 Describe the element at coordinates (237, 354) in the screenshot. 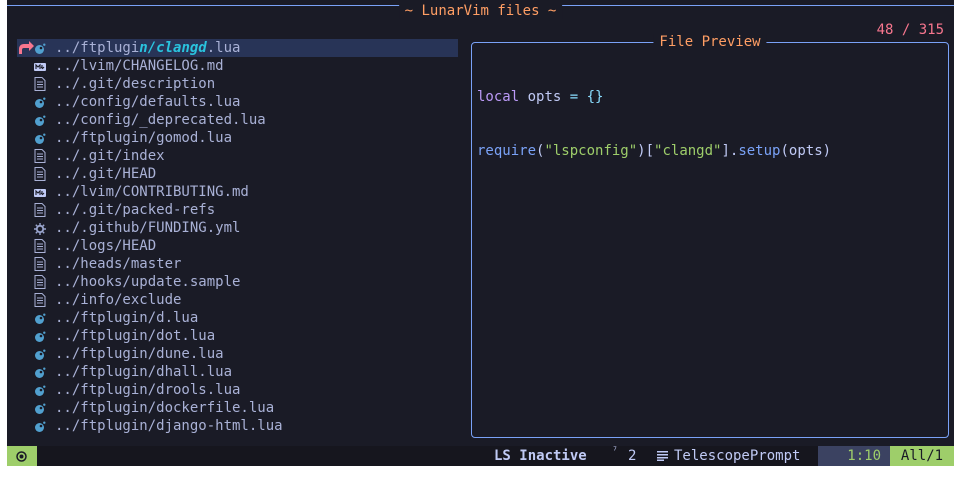

I see `result-item: ../ftplugin/dune.lua` at that location.